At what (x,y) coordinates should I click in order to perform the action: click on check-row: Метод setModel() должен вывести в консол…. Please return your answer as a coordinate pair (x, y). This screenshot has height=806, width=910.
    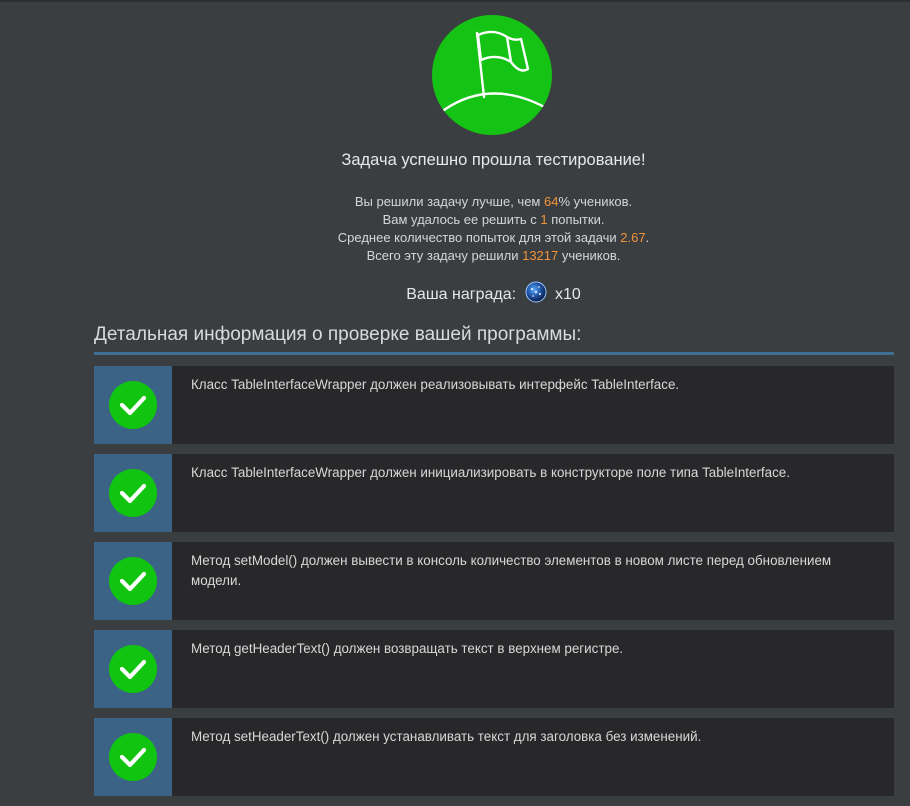
    Looking at the image, I should click on (494, 581).